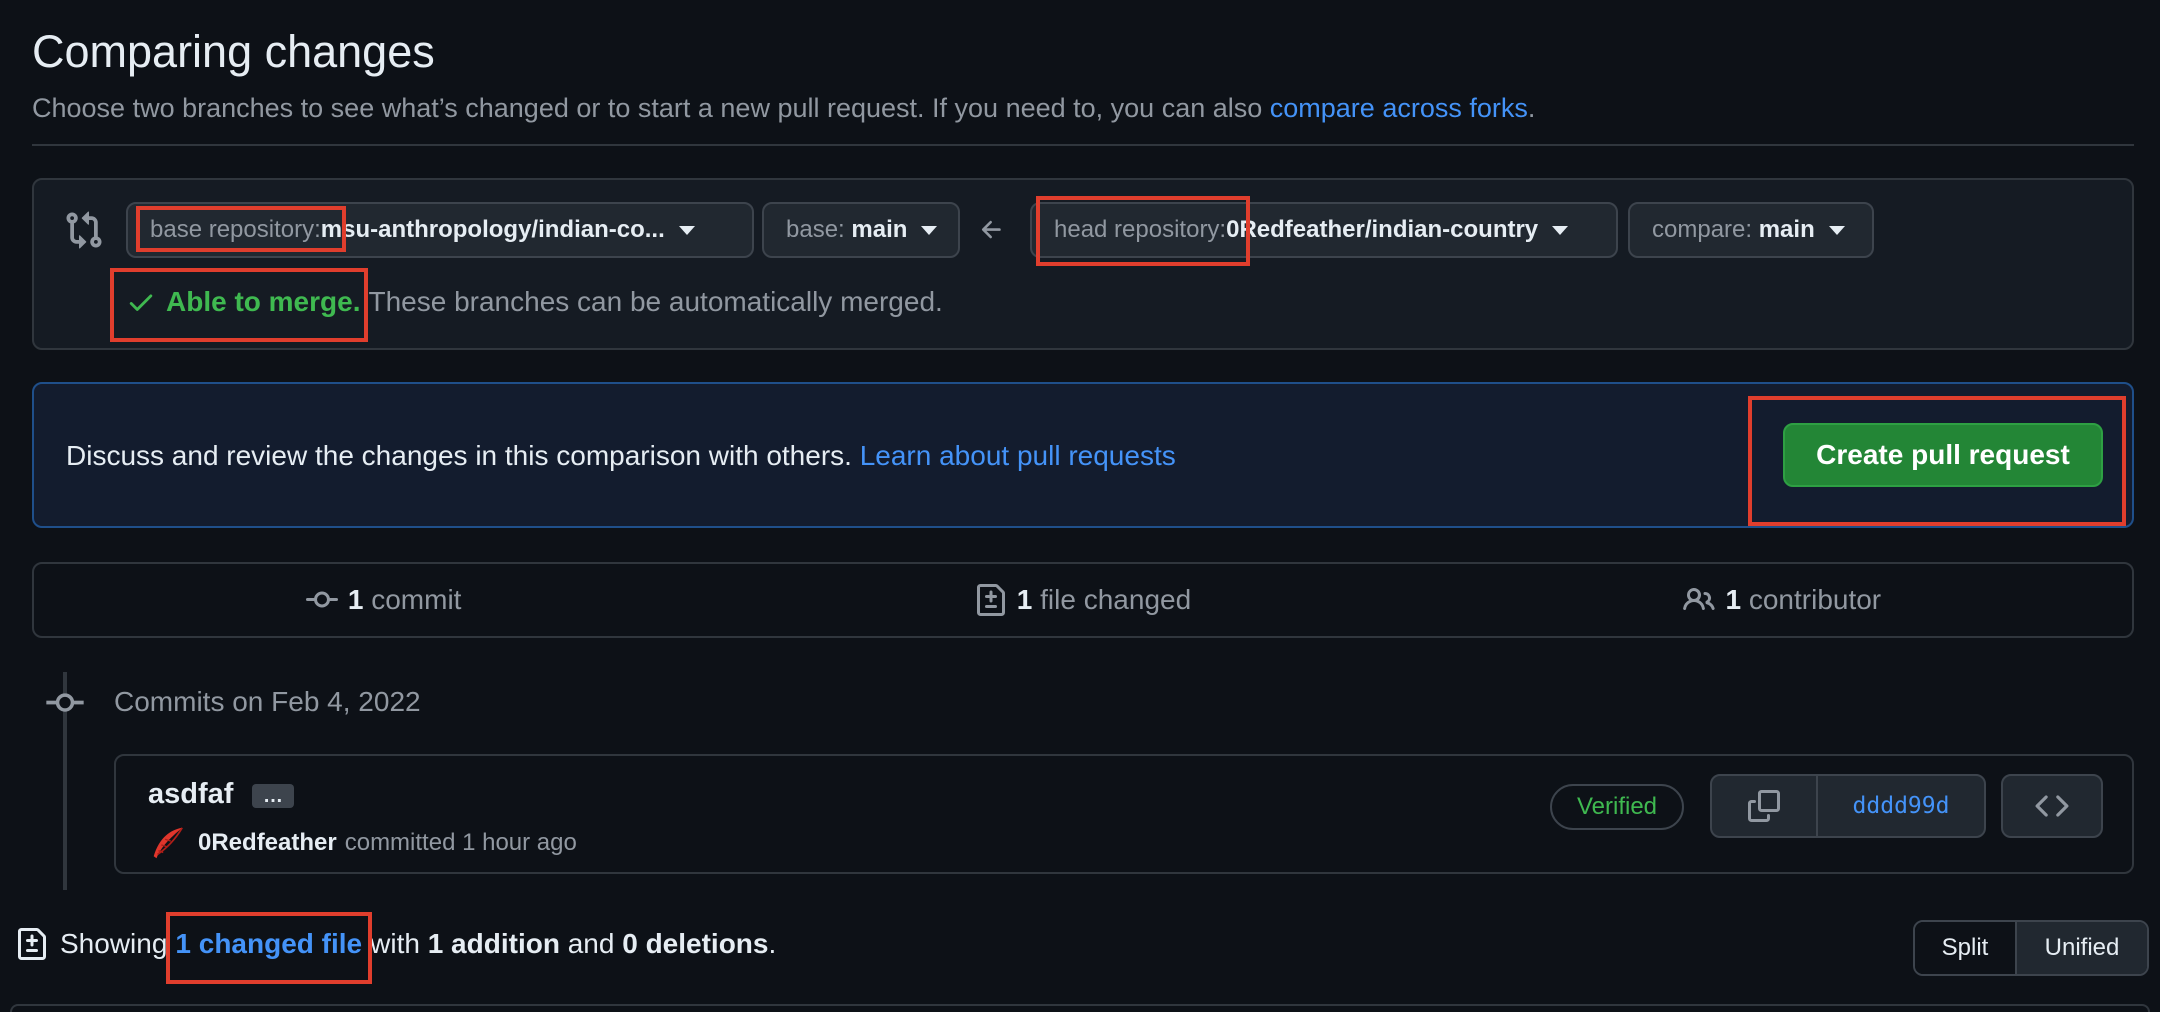 This screenshot has height=1012, width=2160. What do you see at coordinates (263, 301) in the screenshot?
I see `merge-ok-text: Able to merge.` at bounding box center [263, 301].